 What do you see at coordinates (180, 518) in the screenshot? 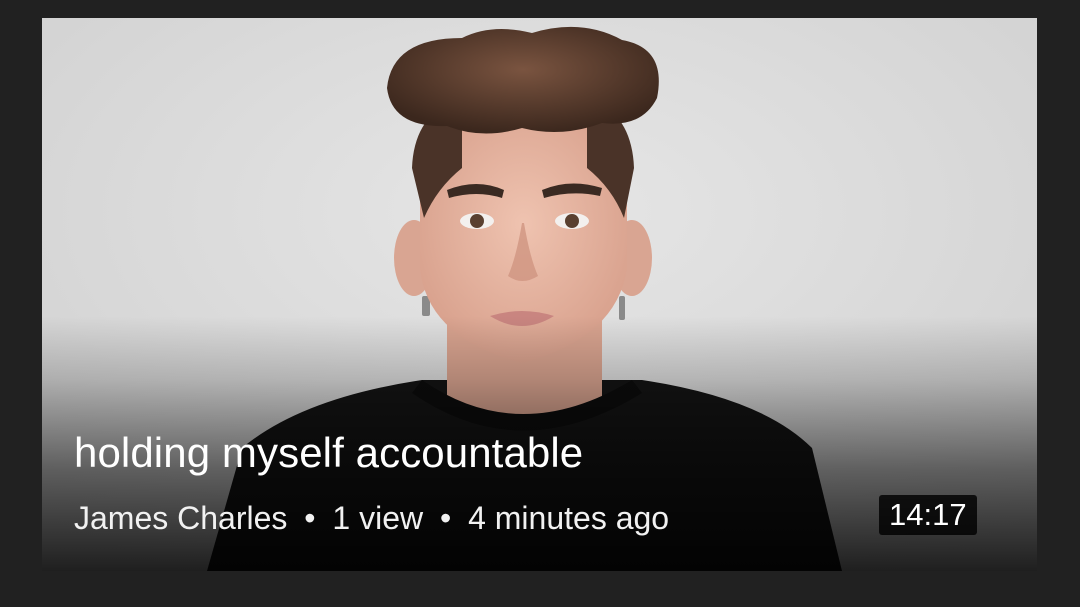
I see `channel-name: James Charles` at bounding box center [180, 518].